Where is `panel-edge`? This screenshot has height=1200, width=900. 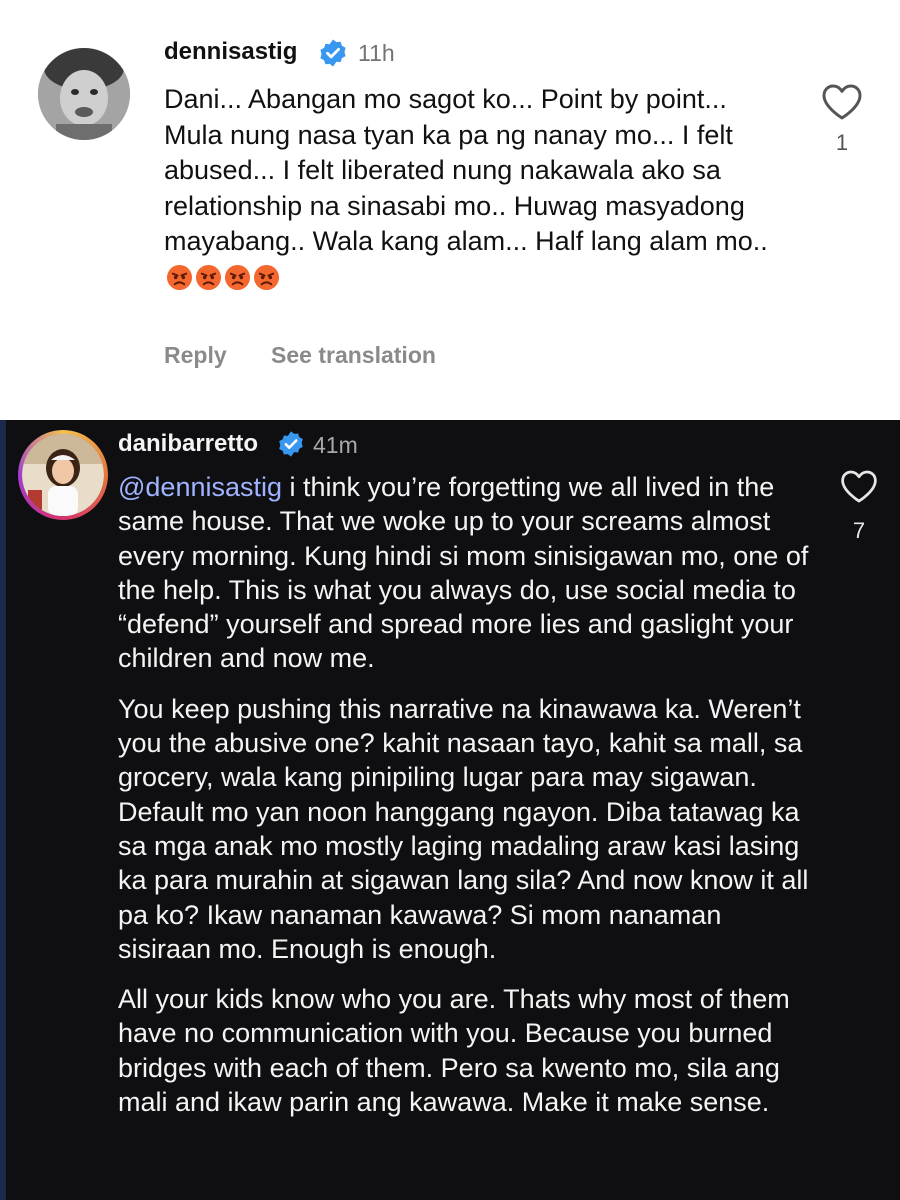
panel-edge is located at coordinates (3, 810).